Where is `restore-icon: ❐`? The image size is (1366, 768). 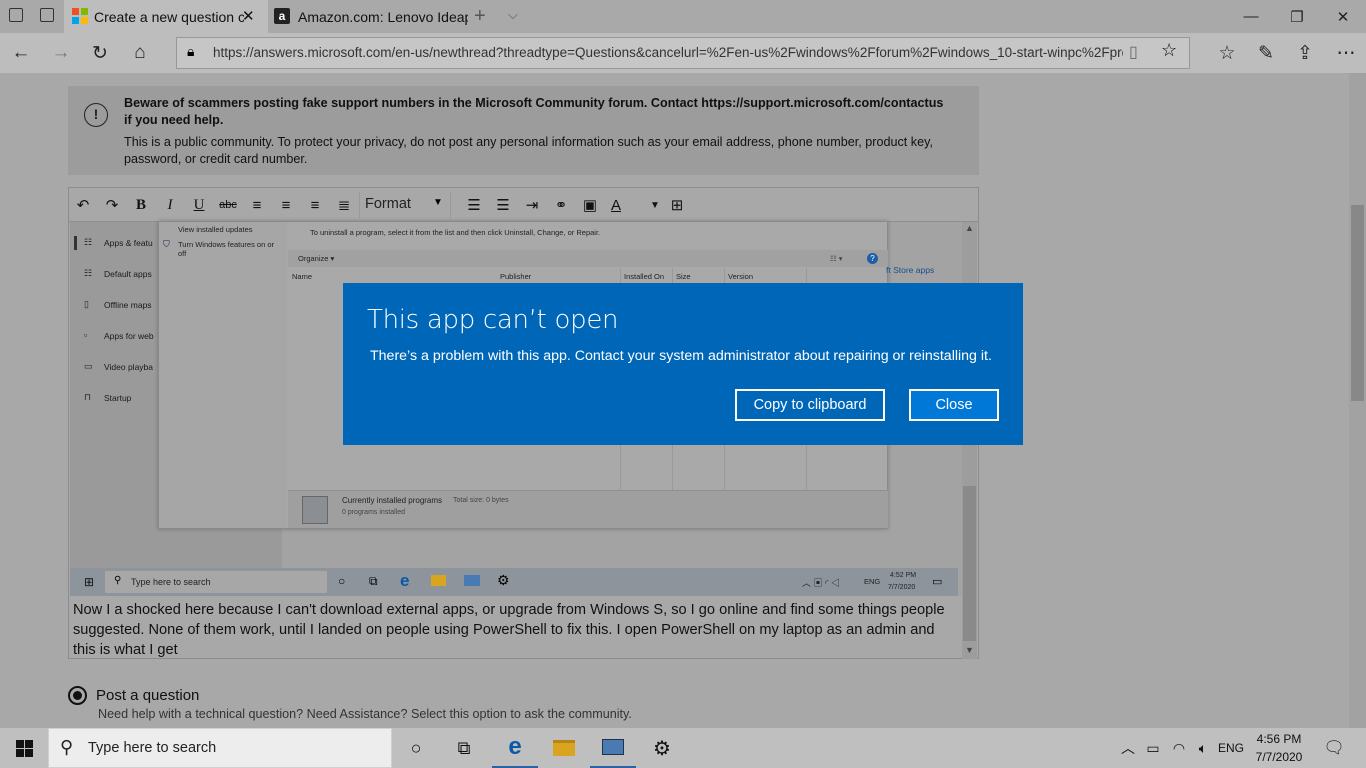 restore-icon: ❐ is located at coordinates (1297, 16).